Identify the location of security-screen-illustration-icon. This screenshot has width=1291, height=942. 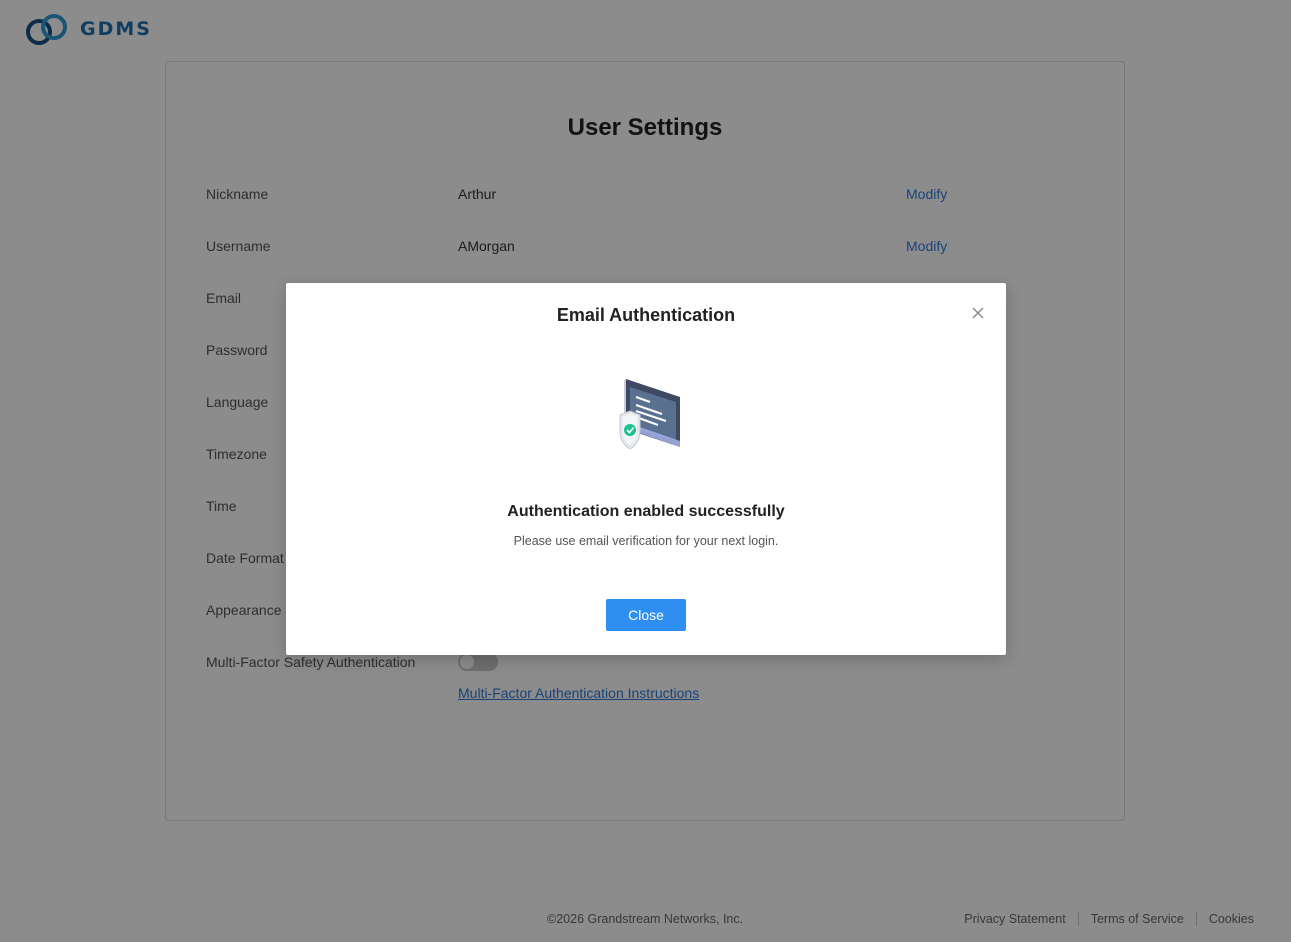
(649, 414).